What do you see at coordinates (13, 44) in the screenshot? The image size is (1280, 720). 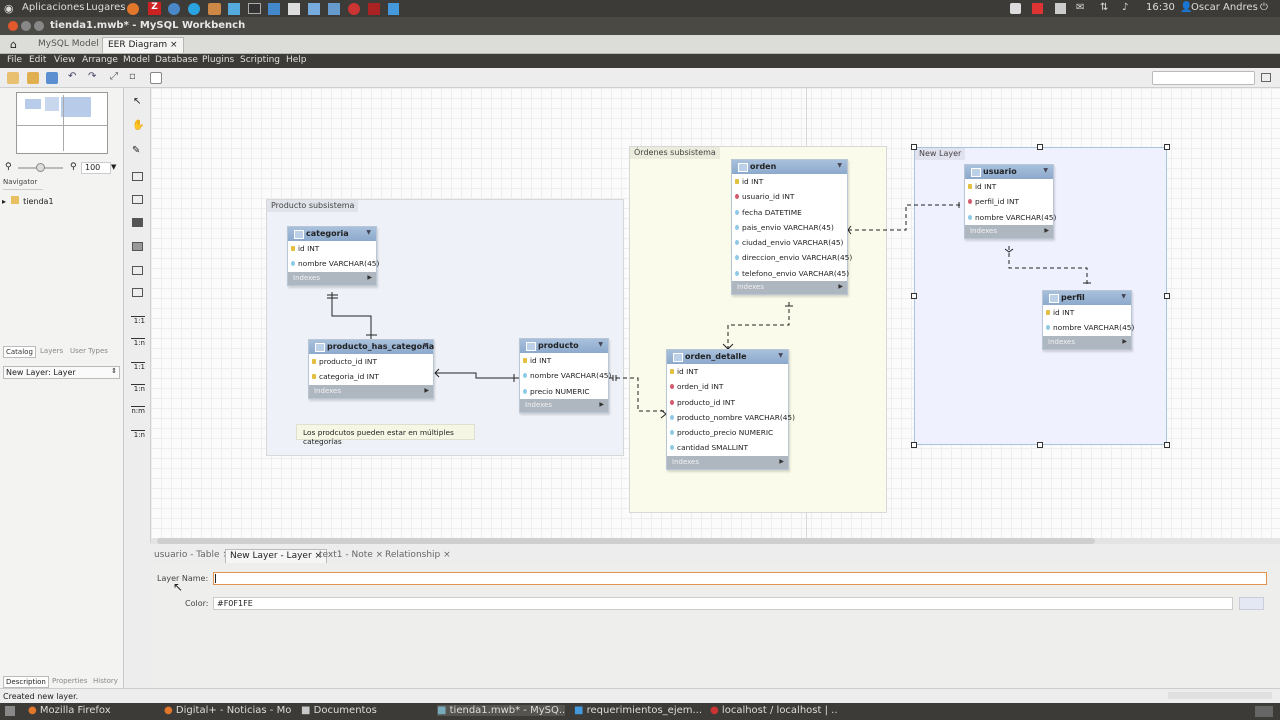 I see `home-icon: ⌂` at bounding box center [13, 44].